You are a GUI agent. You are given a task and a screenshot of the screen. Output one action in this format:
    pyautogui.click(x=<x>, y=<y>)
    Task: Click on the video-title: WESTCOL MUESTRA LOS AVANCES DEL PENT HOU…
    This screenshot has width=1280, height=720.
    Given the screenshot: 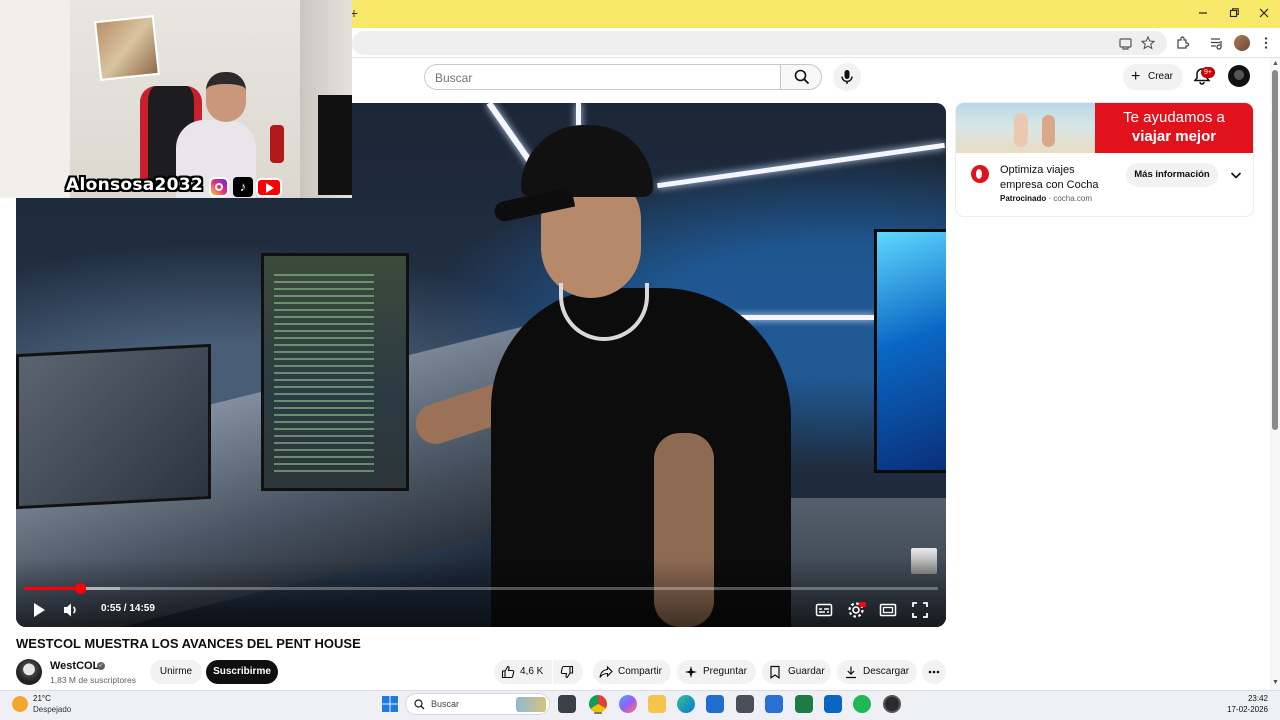 What is the action you would take?
    pyautogui.click(x=188, y=643)
    